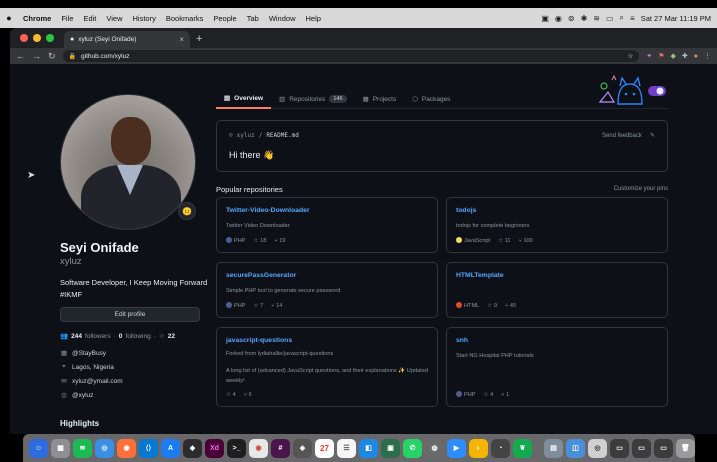 The width and height of the screenshot is (717, 462). I want to click on menu-people: People, so click(224, 18).